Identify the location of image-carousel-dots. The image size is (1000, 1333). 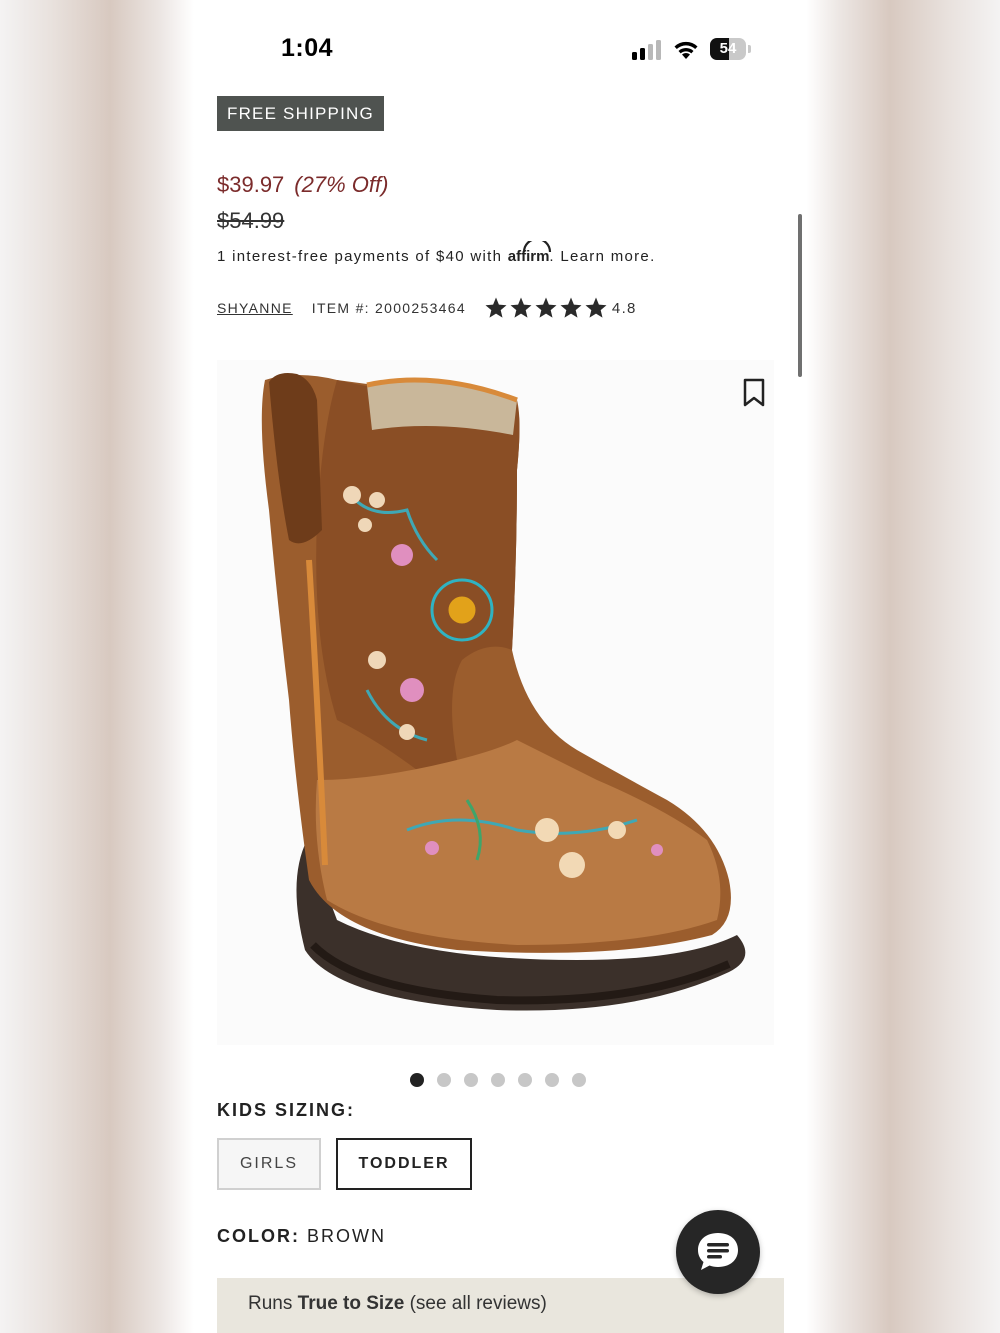
(498, 1080).